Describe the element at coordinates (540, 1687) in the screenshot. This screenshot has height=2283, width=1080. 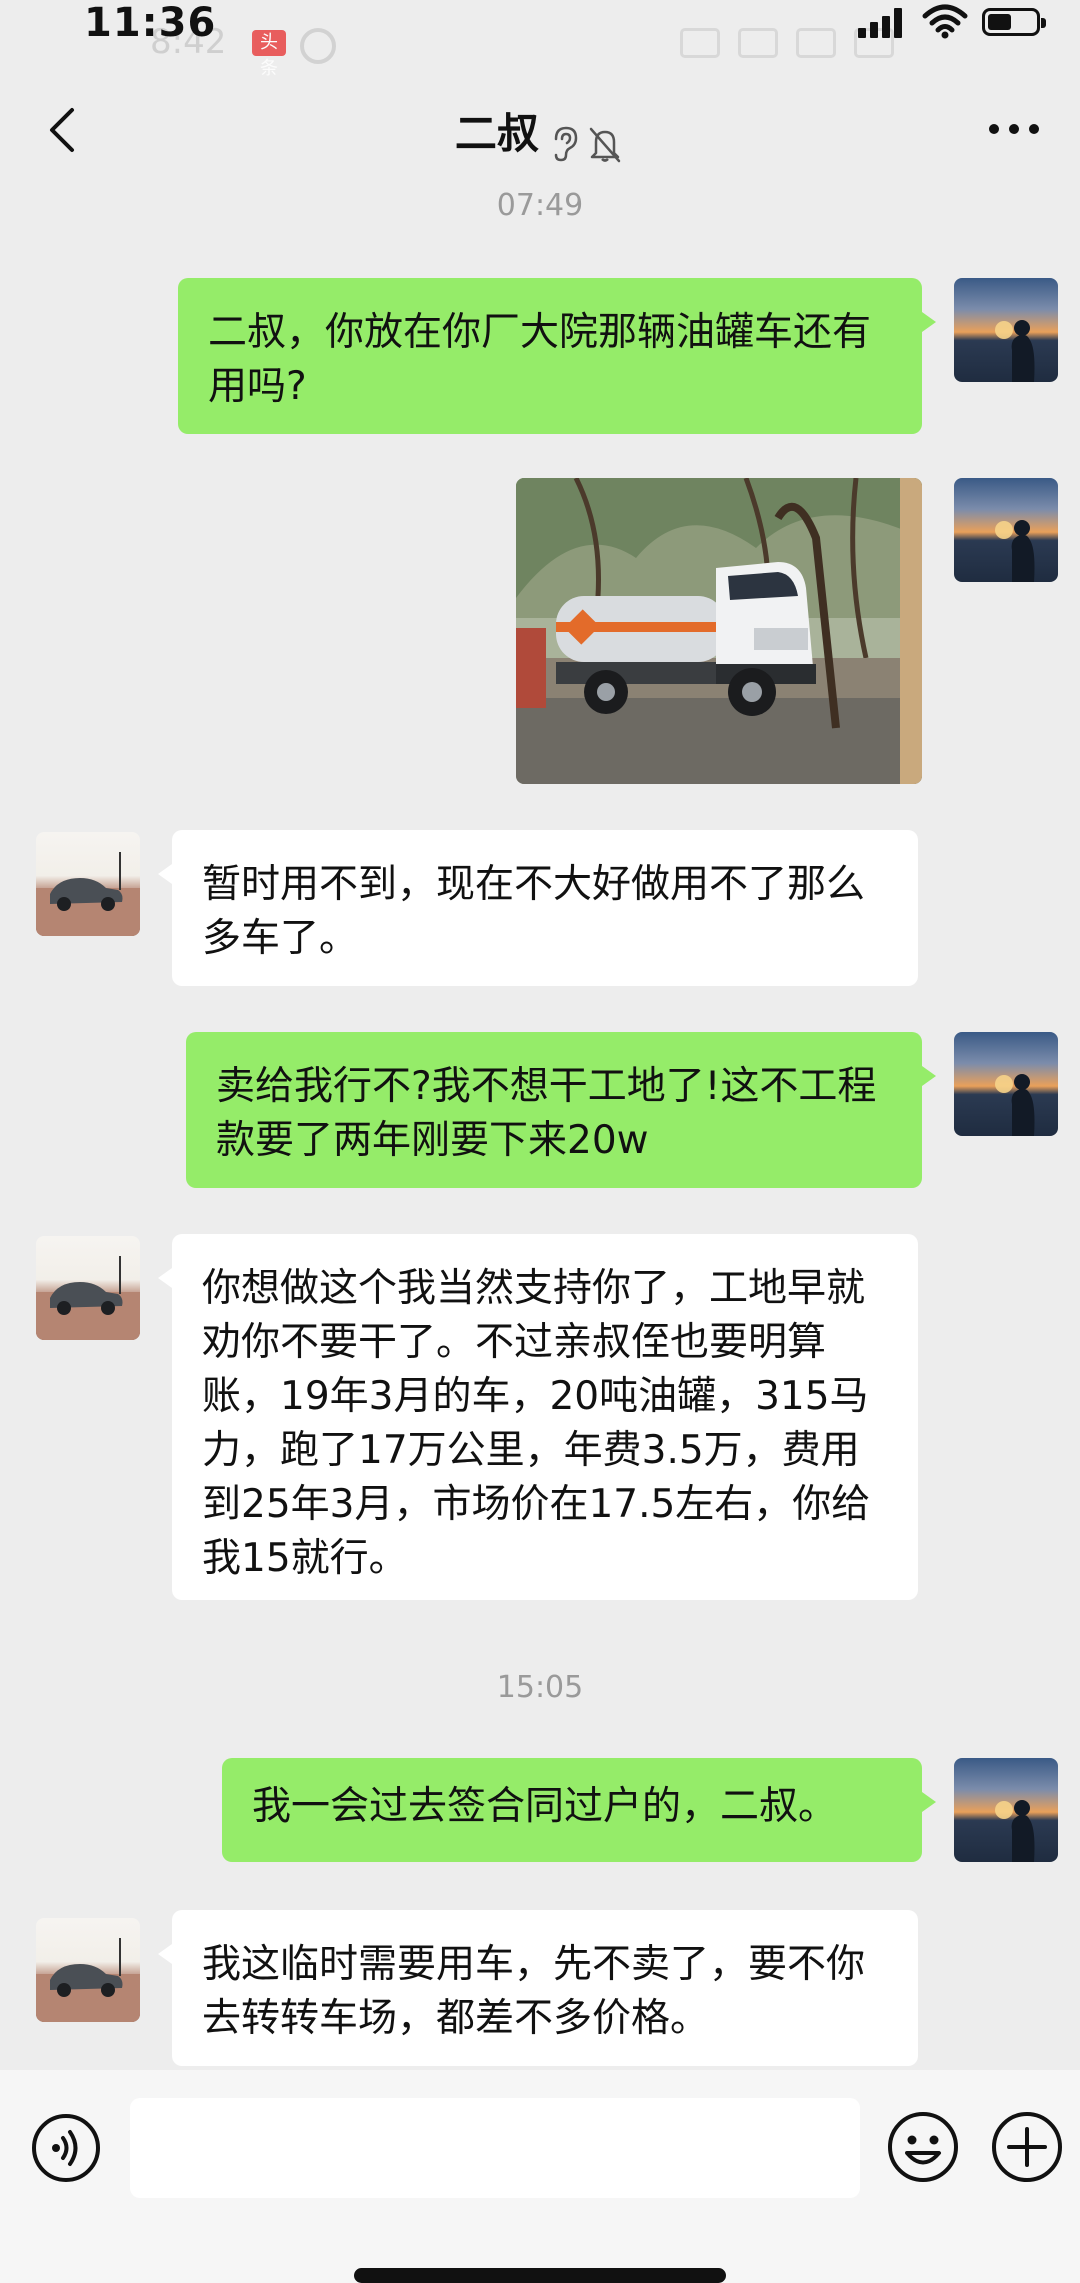
I see `timestamp: 15:05` at that location.